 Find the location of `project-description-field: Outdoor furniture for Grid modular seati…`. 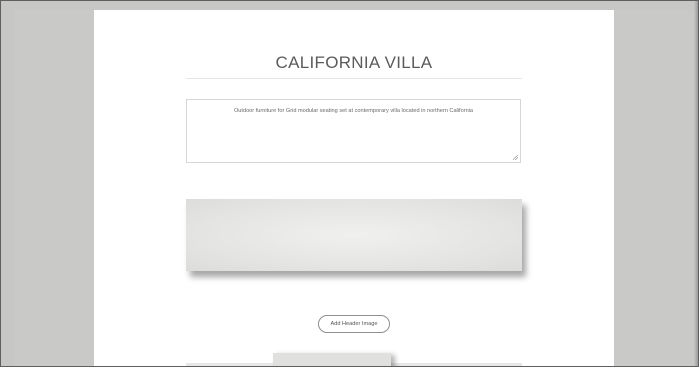

project-description-field: Outdoor furniture for Grid modular seati… is located at coordinates (353, 131).